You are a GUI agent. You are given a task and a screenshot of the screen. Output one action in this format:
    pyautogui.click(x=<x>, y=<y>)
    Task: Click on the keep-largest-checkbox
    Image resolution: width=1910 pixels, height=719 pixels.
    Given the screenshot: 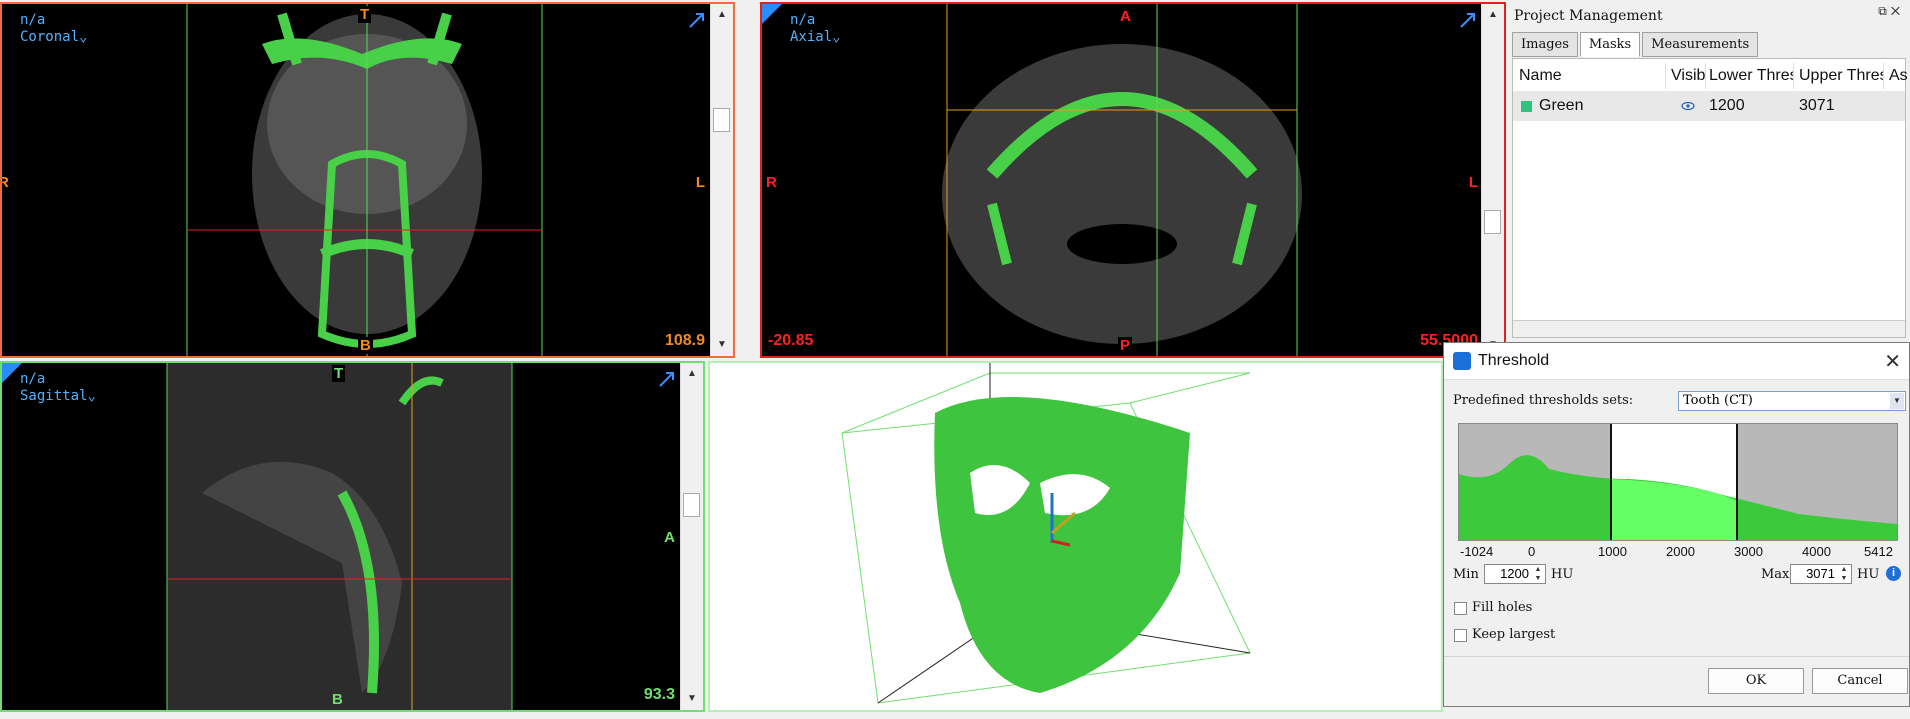 What is the action you would take?
    pyautogui.click(x=1460, y=635)
    